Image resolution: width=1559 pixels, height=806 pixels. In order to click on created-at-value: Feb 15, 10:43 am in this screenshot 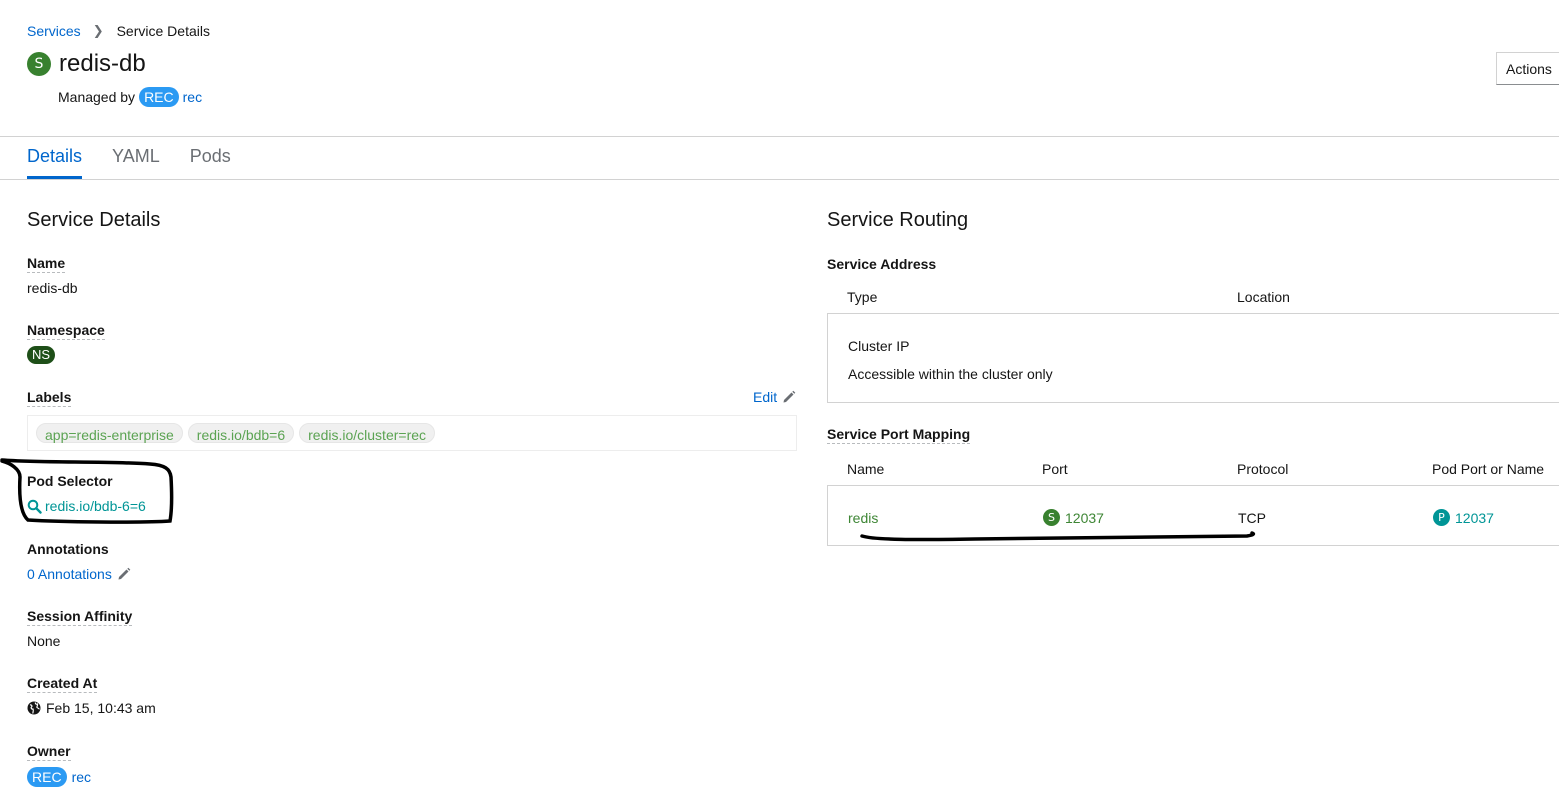, I will do `click(101, 708)`.